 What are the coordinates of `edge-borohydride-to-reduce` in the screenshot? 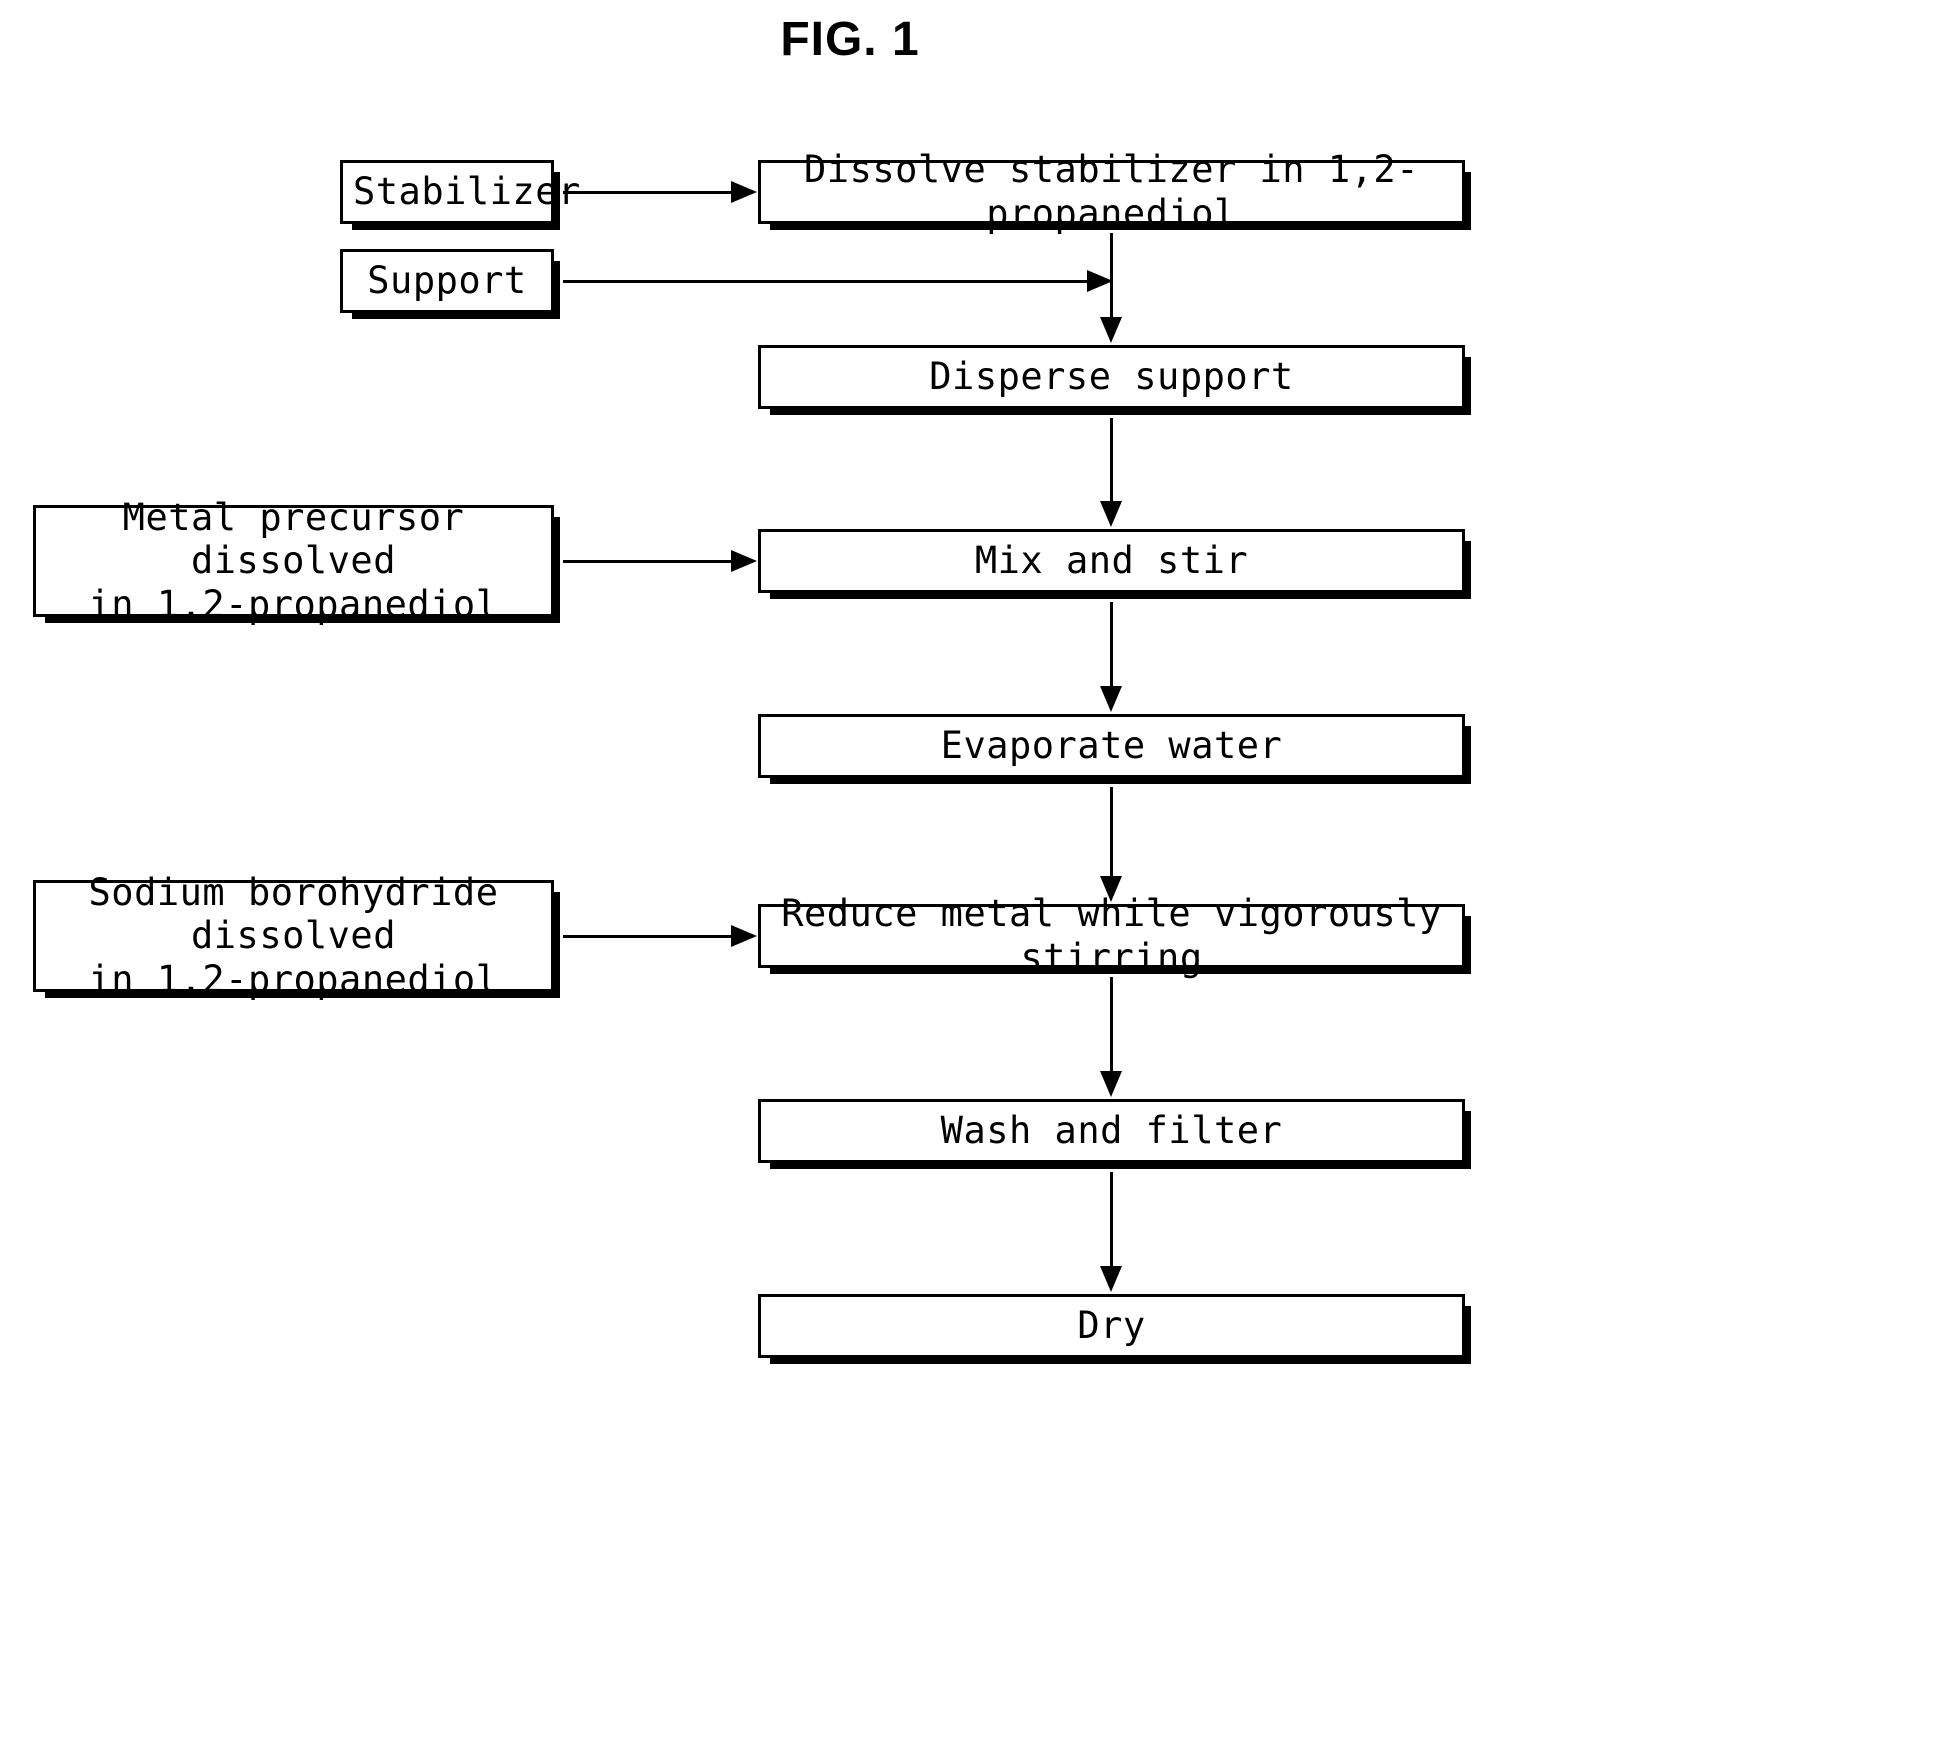 It's located at (648, 936).